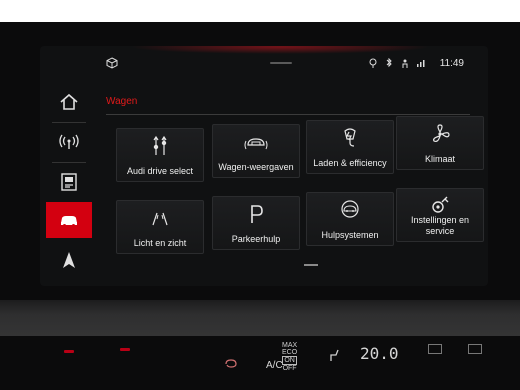 The image size is (520, 390). What do you see at coordinates (335, 355) in the screenshot?
I see `seat-heat-icon` at bounding box center [335, 355].